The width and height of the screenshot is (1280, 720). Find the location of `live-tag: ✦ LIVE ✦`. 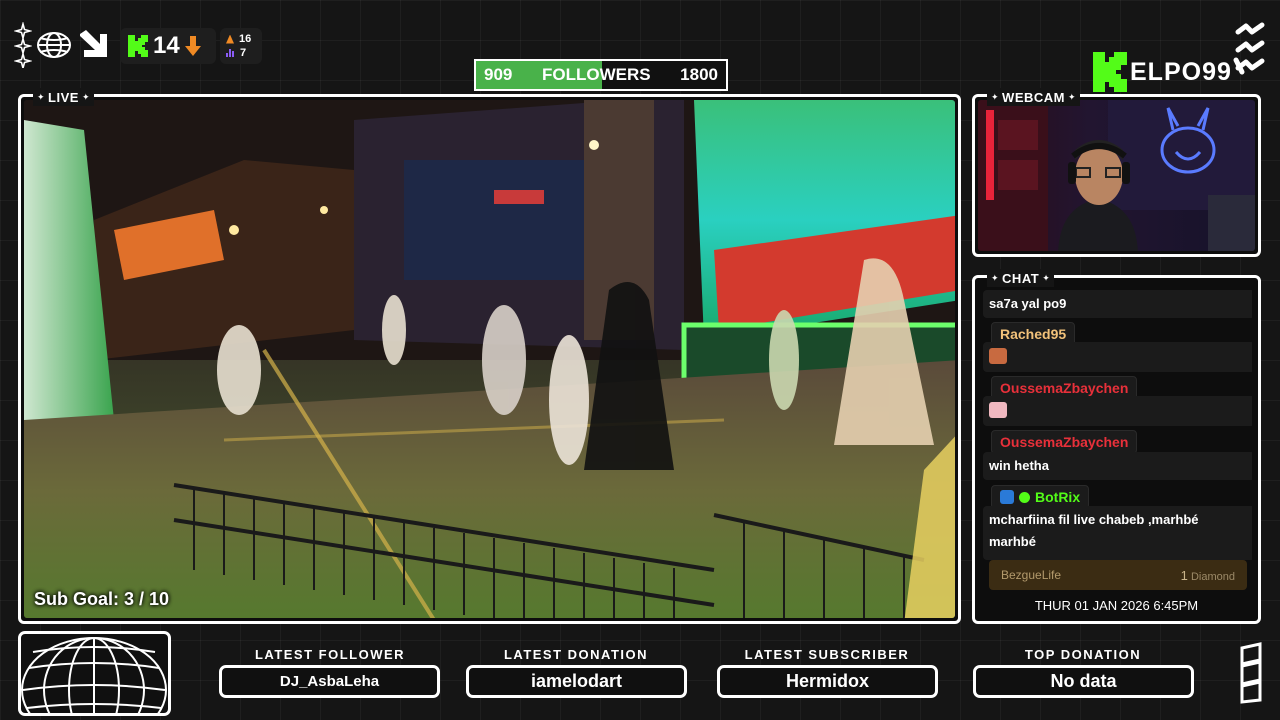

live-tag: ✦ LIVE ✦ is located at coordinates (63, 97).